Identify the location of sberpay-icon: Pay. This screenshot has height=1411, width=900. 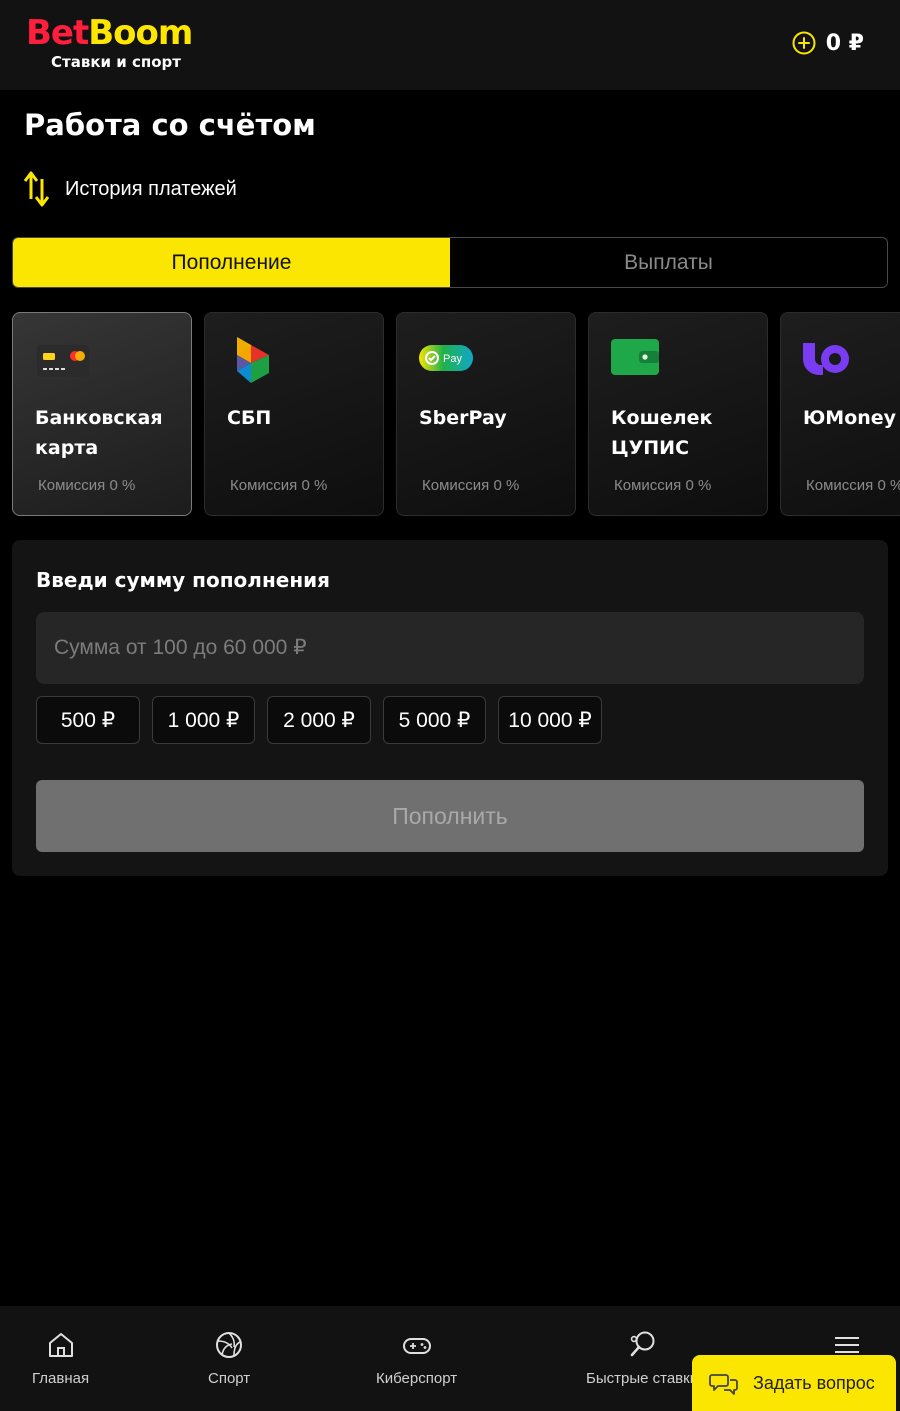
(446, 358).